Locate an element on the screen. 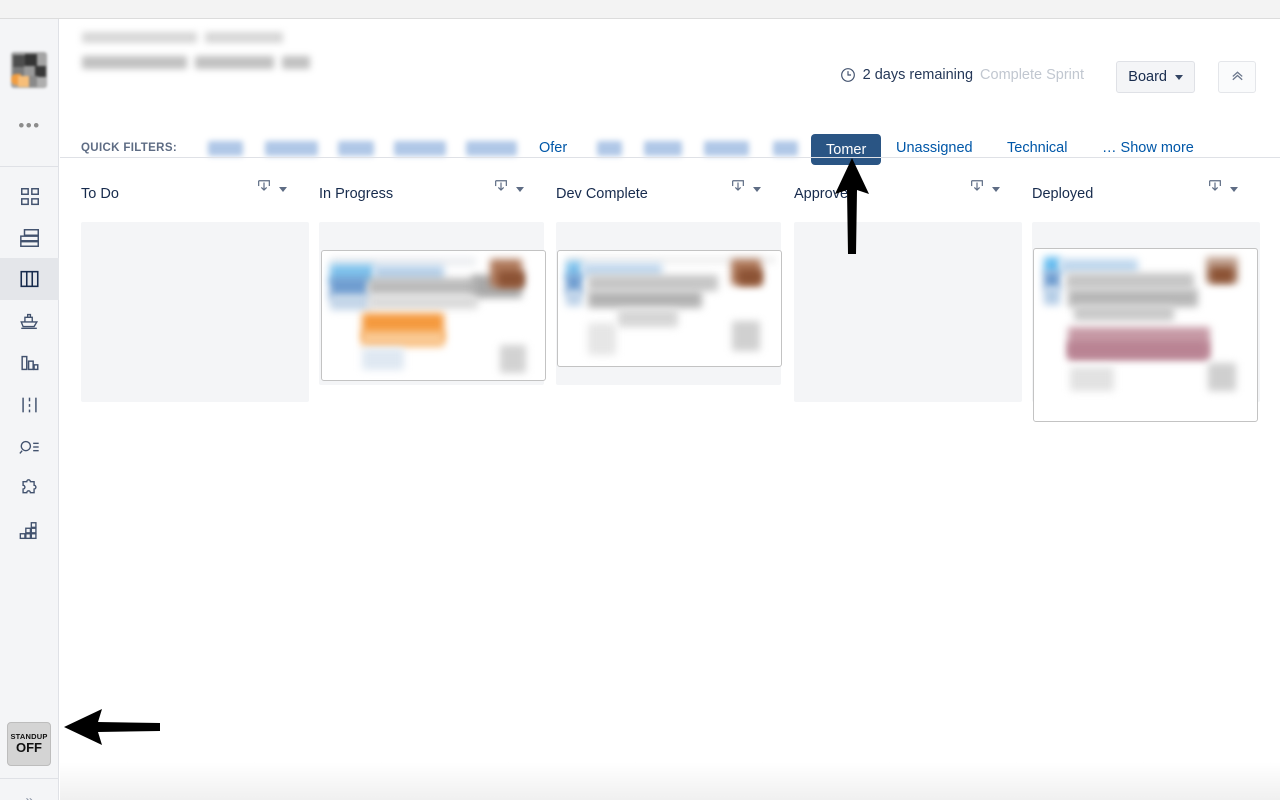  quick-filter-technical: Technical is located at coordinates (1037, 148).